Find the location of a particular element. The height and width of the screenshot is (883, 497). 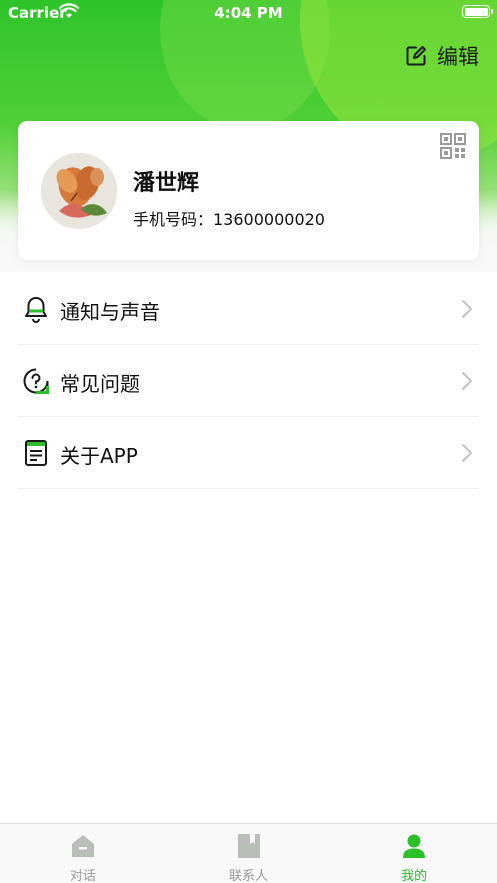

contacts-icon is located at coordinates (248, 846).